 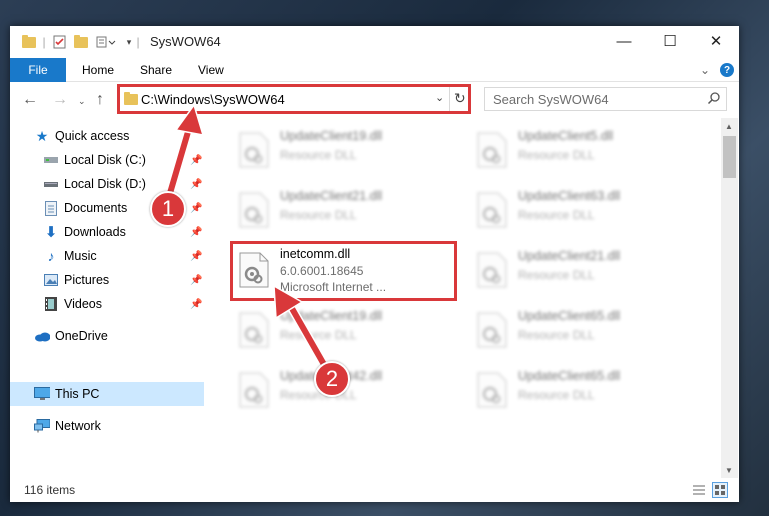 What do you see at coordinates (168, 209) in the screenshot?
I see `step-badge-1: 1` at bounding box center [168, 209].